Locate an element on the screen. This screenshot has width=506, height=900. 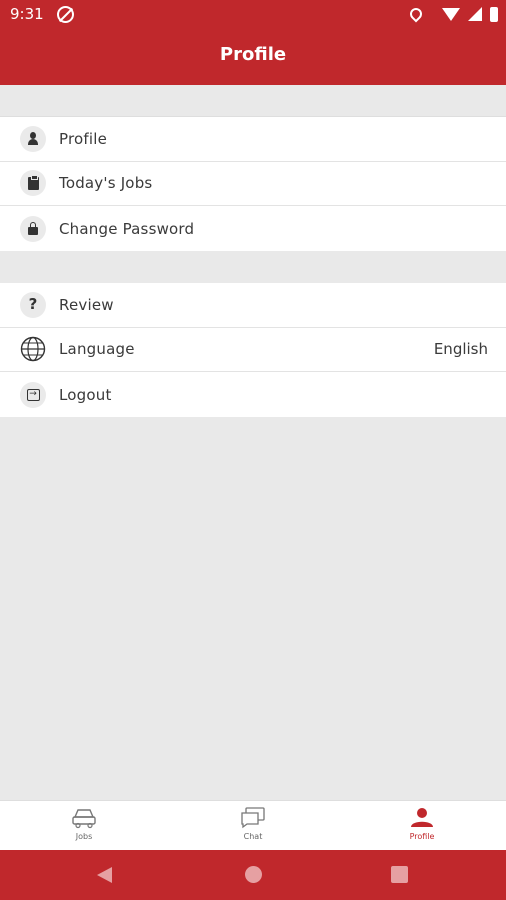
menu-item-label: Change Password is located at coordinates (127, 228).